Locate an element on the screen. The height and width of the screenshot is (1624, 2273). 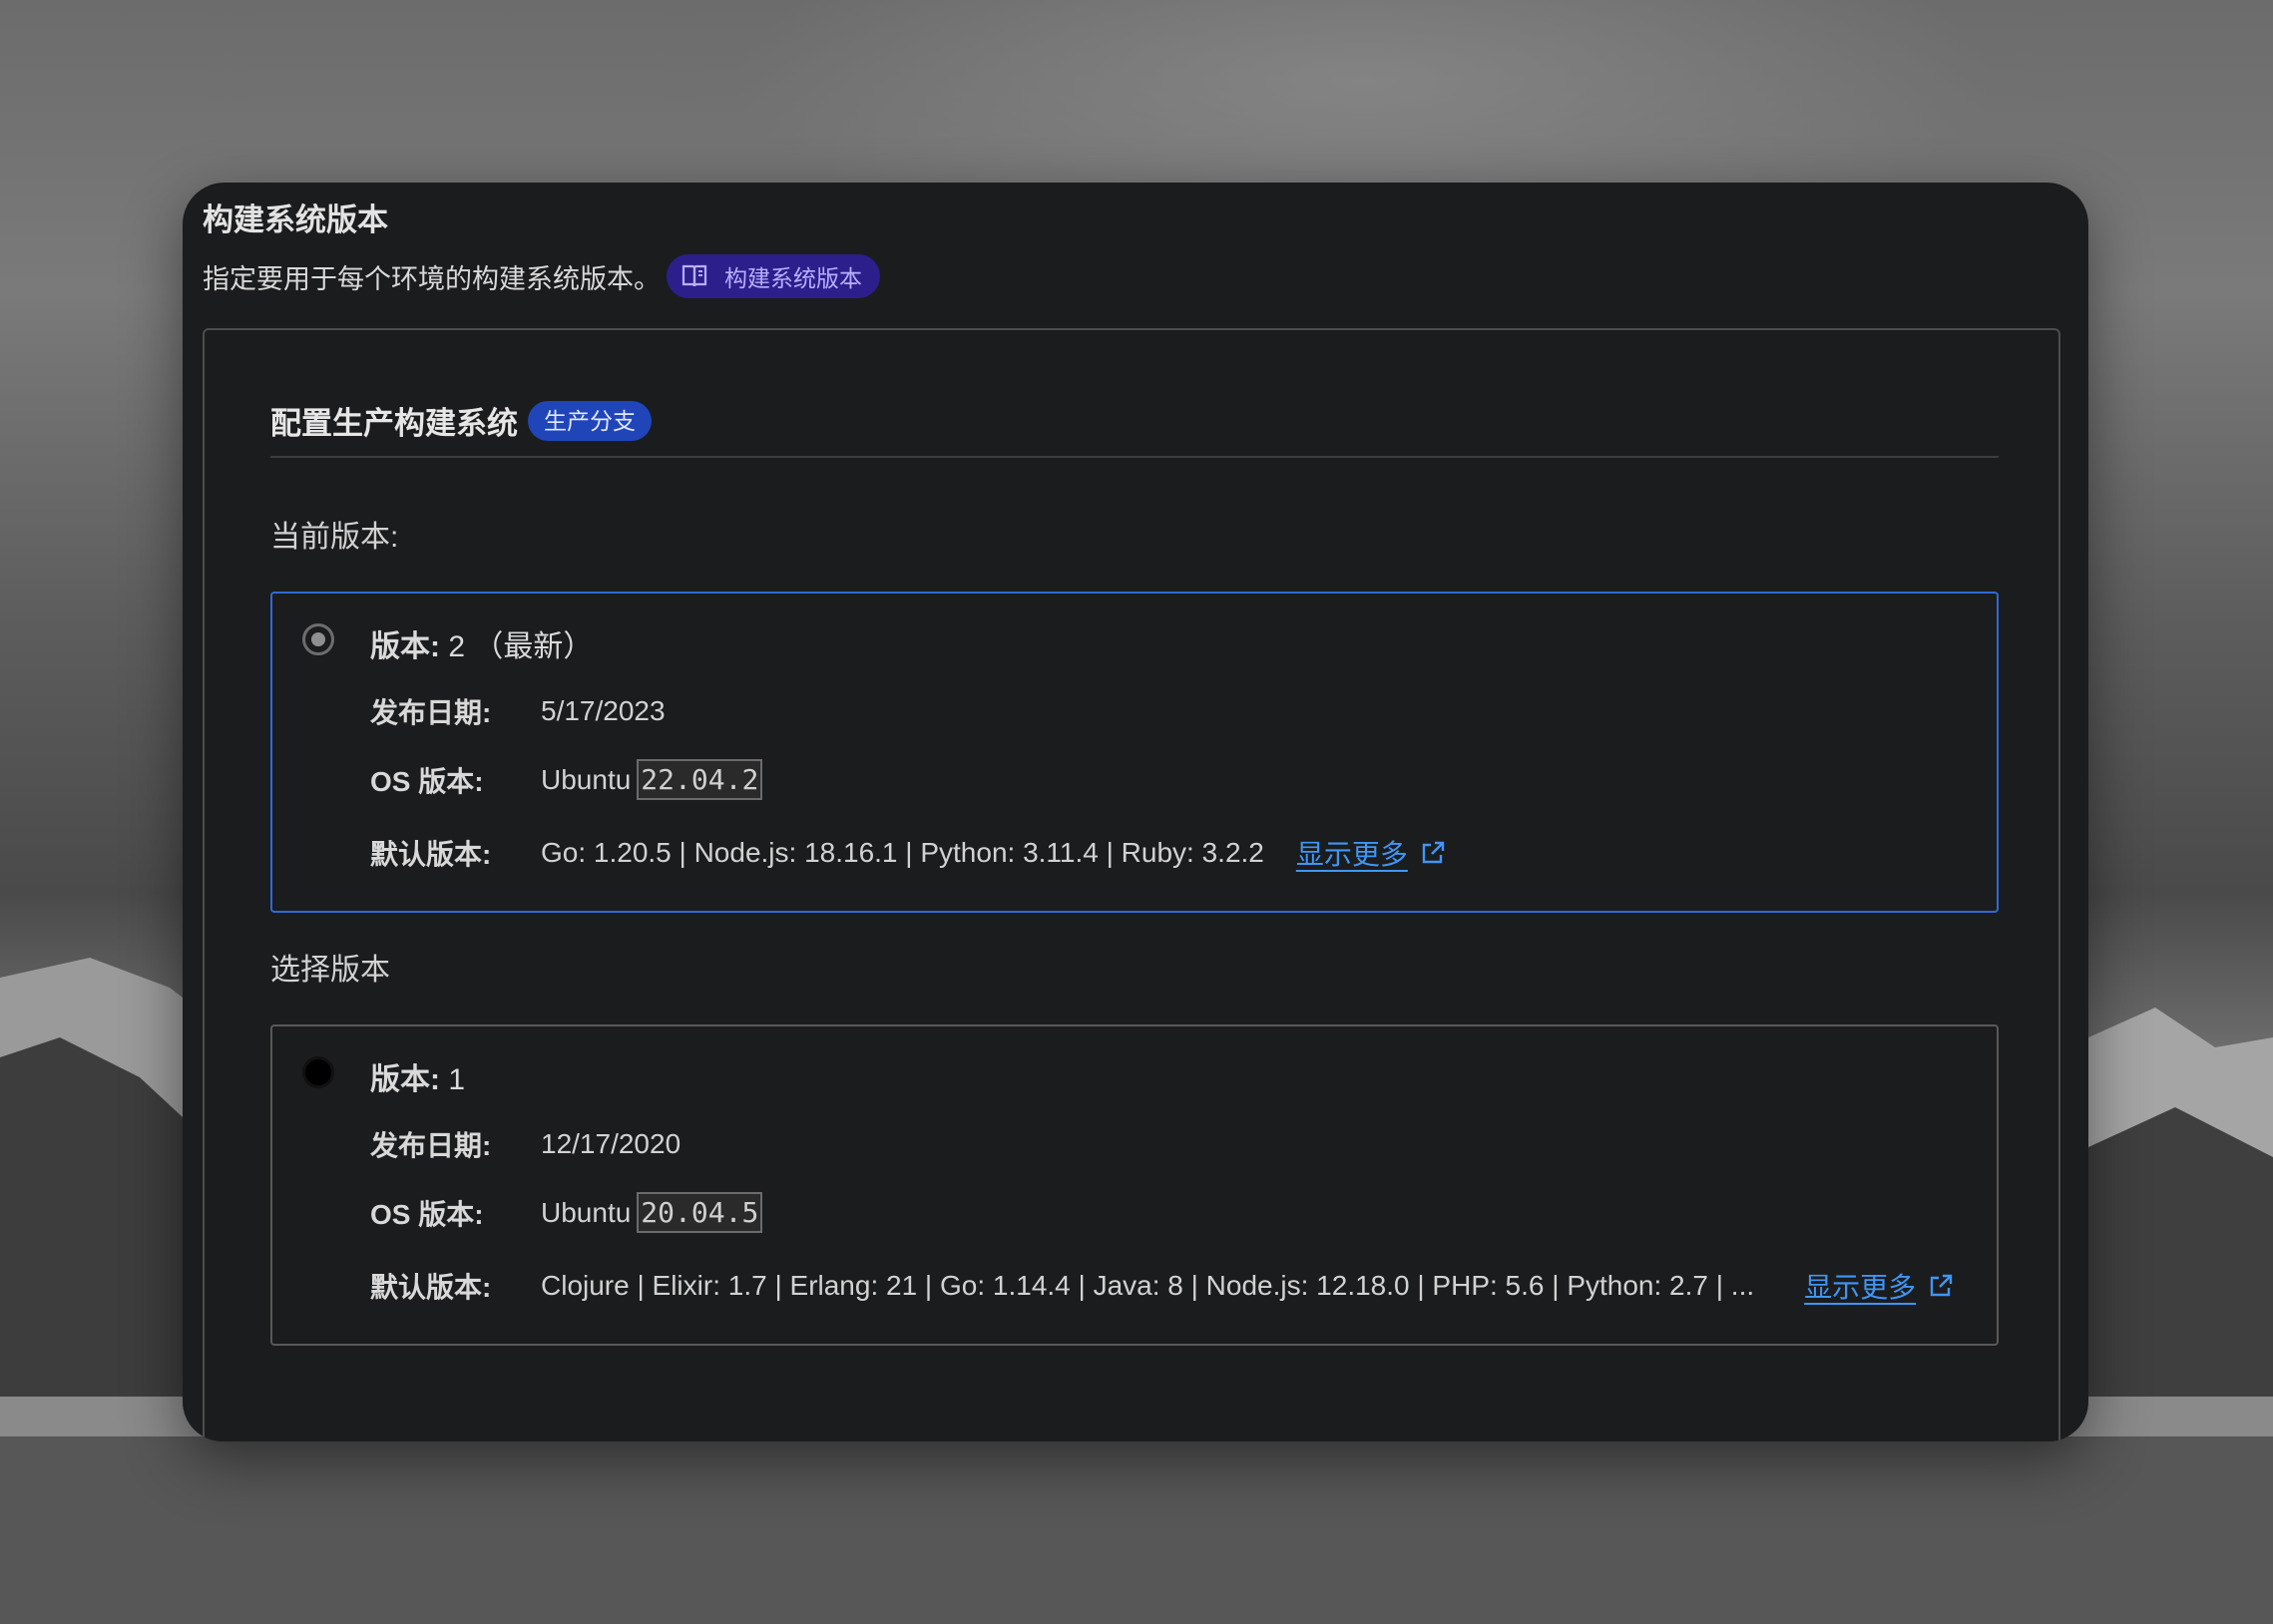
page-title: 构建系统版本 is located at coordinates (295, 220).